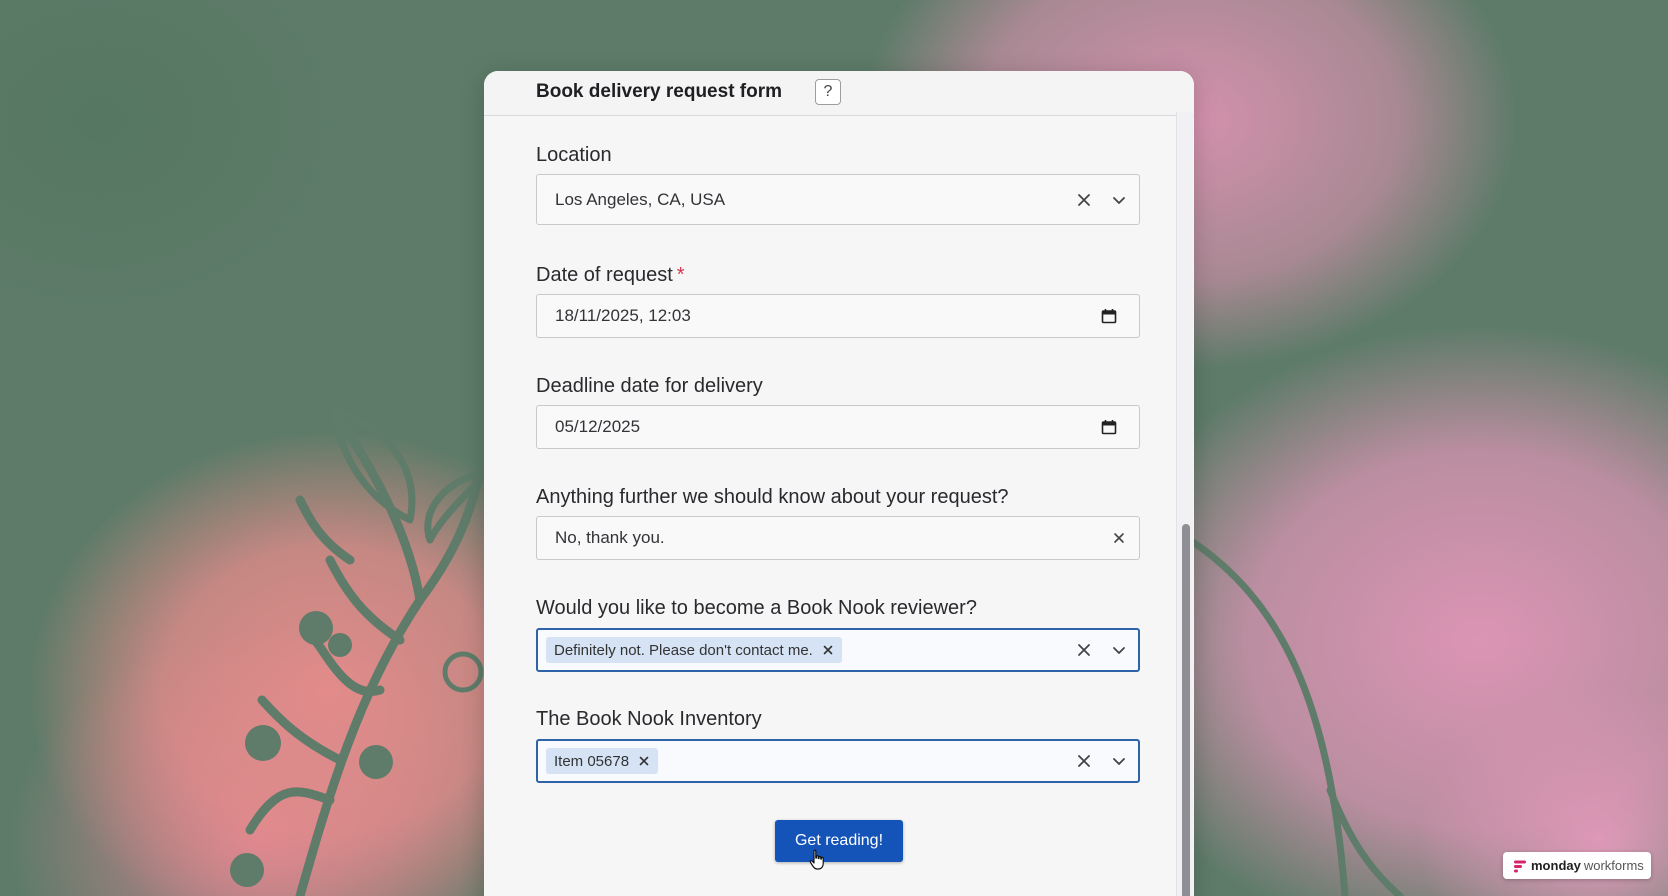 The image size is (1668, 896). What do you see at coordinates (1556, 865) in the screenshot?
I see `brand-name: monday` at bounding box center [1556, 865].